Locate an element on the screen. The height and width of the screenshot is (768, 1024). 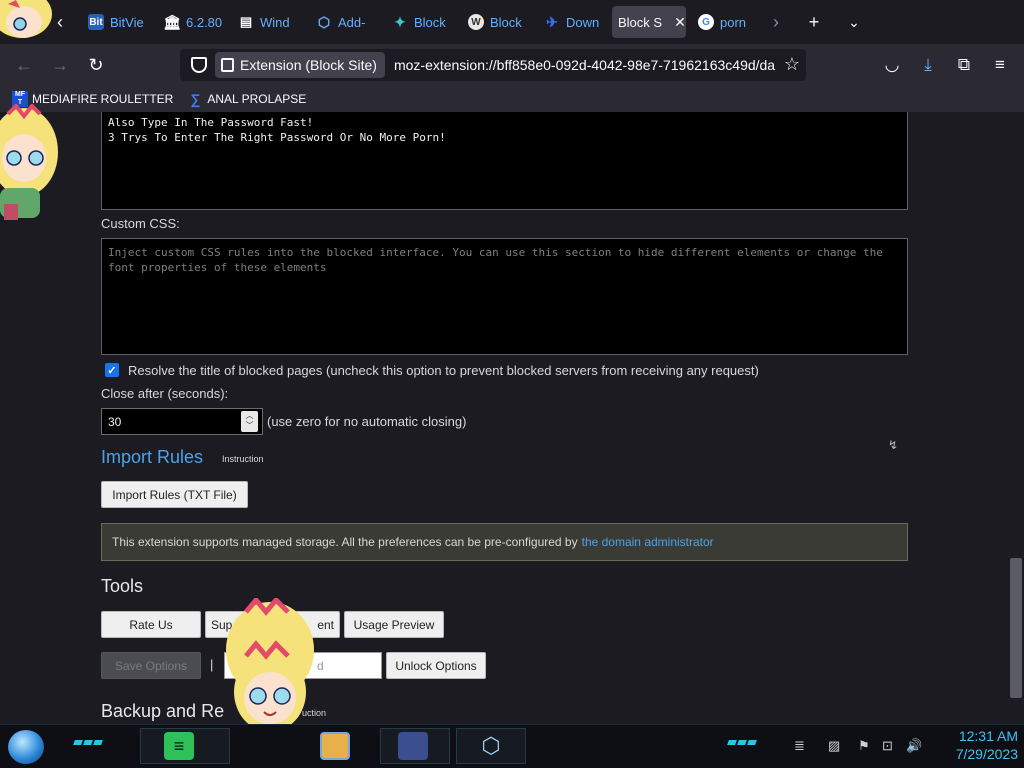
tab-label: Wind is located at coordinates (275, 22).